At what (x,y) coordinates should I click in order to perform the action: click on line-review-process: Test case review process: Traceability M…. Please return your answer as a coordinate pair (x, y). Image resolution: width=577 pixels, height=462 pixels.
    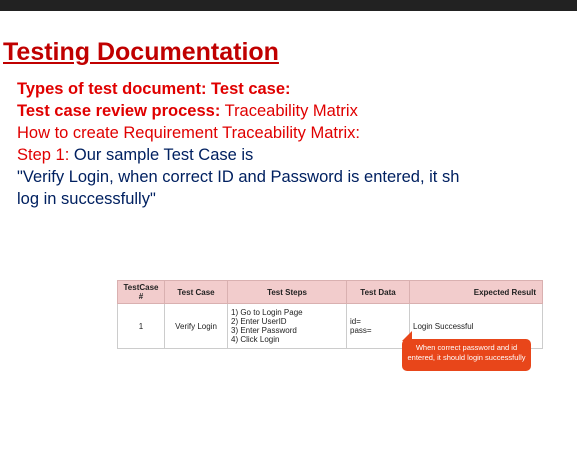
    Looking at the image, I should click on (297, 111).